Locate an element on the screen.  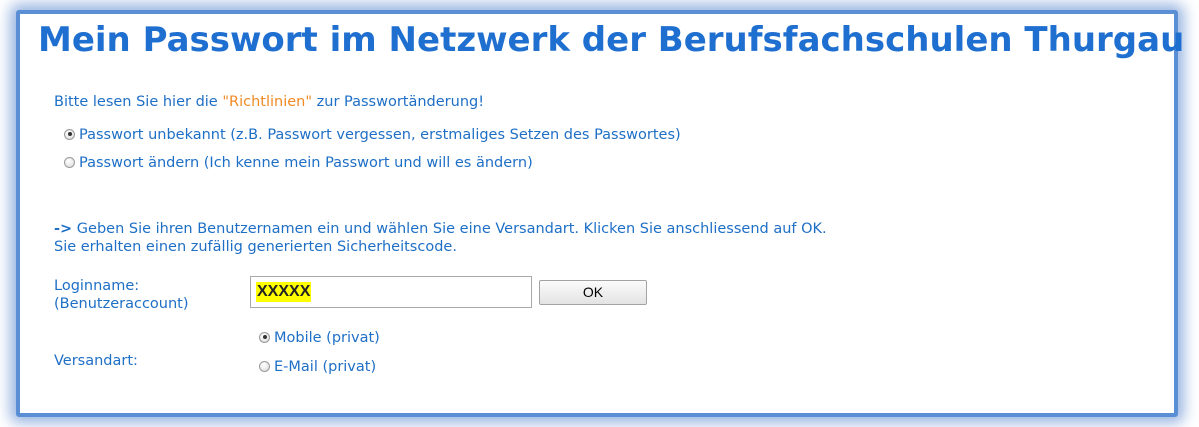
versand-mobile-label: Mobile (privat) is located at coordinates (327, 338).